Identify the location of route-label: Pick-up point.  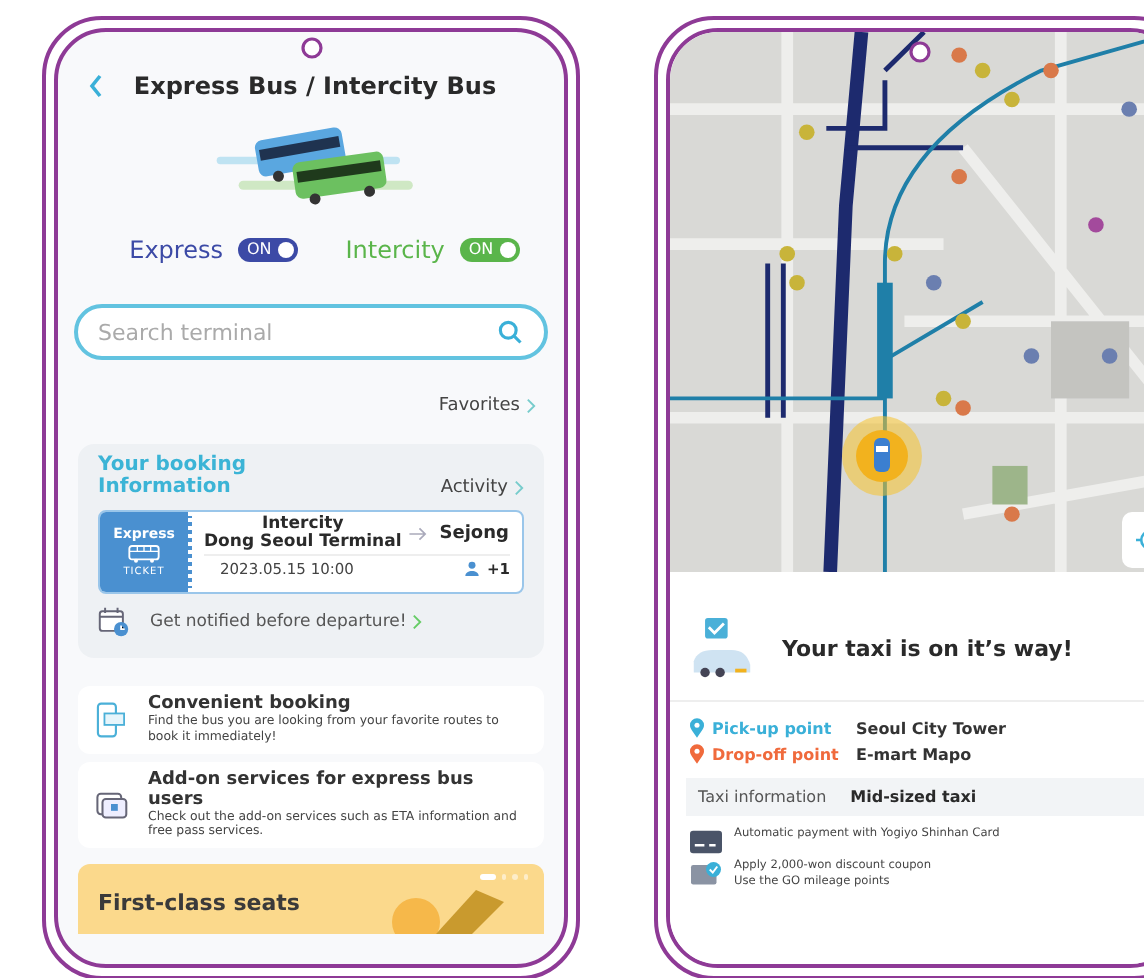
(773, 728).